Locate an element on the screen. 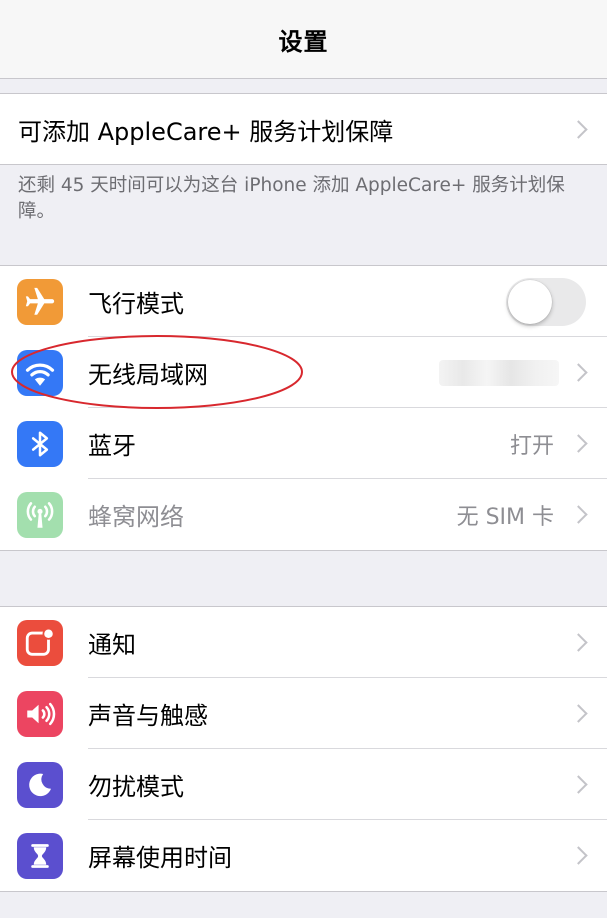 Image resolution: width=607 pixels, height=918 pixels. navigation-bar: 设置 is located at coordinates (303, 39).